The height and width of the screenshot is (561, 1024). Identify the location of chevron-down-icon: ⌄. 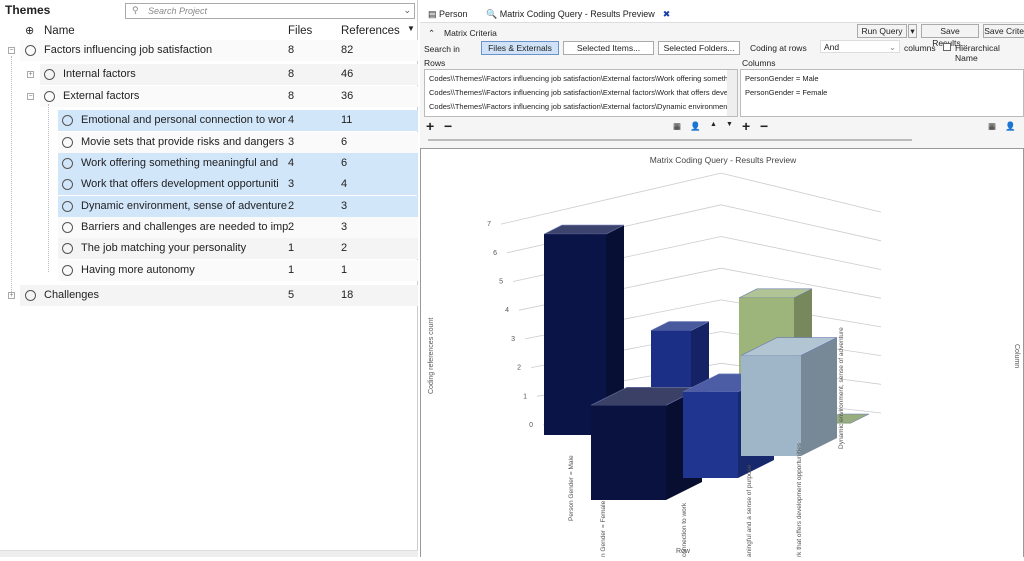
(407, 10).